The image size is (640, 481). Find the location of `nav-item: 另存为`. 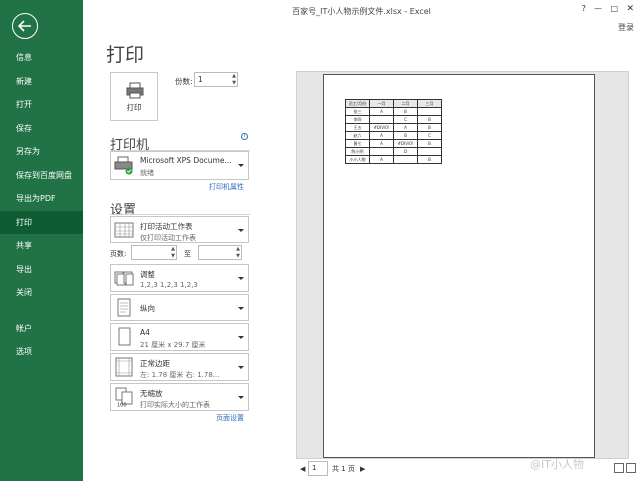

nav-item: 另存为 is located at coordinates (41, 152).